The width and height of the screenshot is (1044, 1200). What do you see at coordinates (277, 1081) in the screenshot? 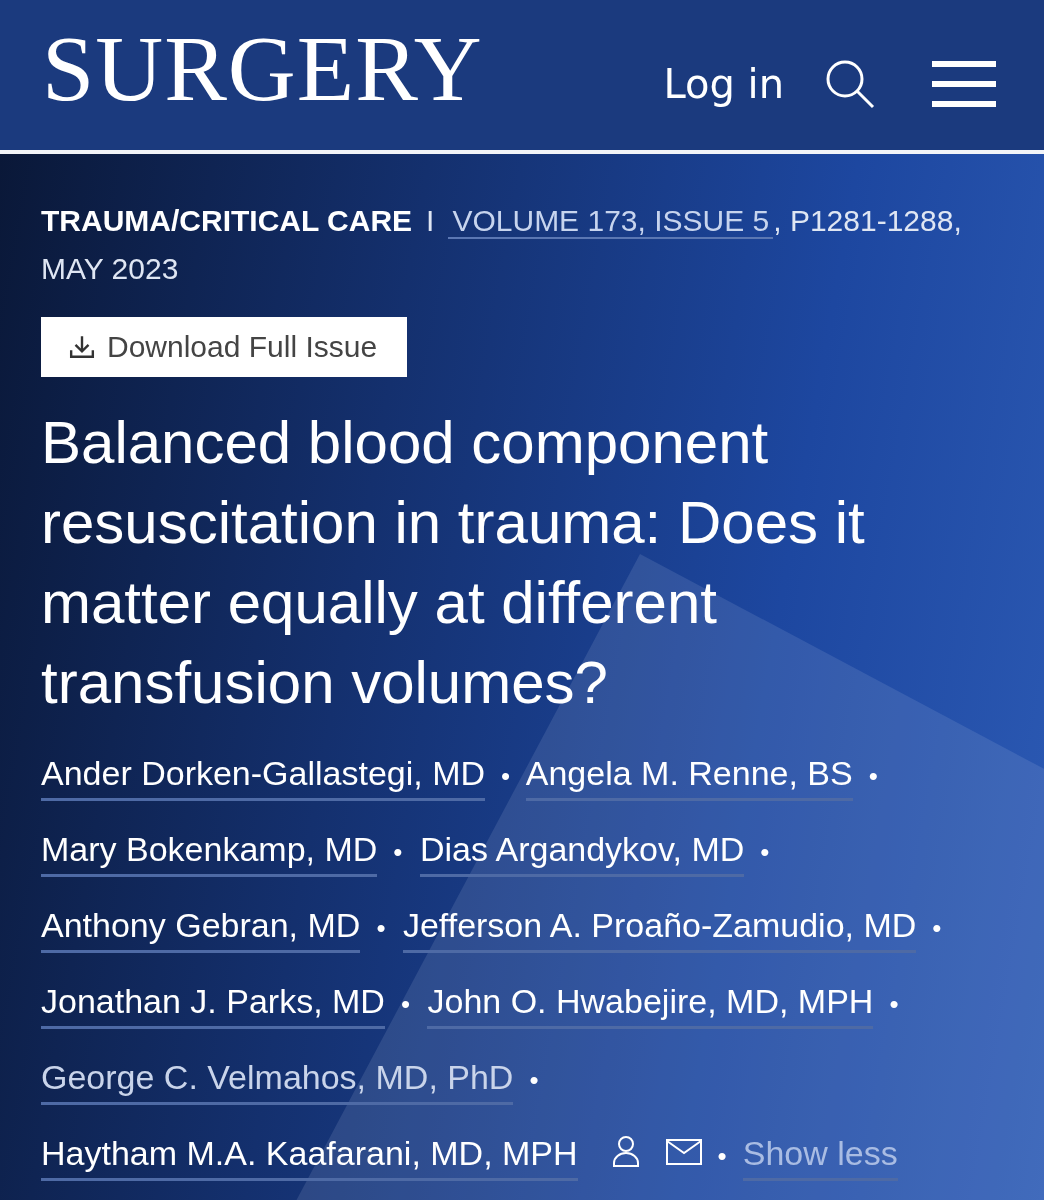
I see `author-link: George C. Velmahos, MD, PhD` at bounding box center [277, 1081].